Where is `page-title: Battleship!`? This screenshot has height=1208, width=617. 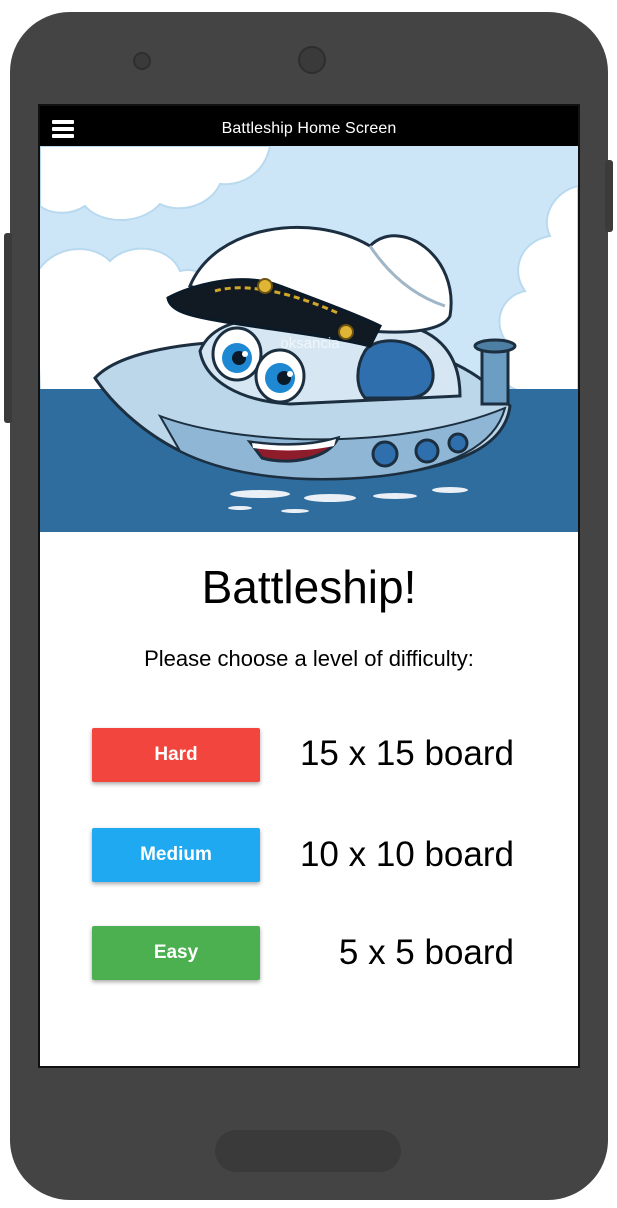 page-title: Battleship! is located at coordinates (309, 587).